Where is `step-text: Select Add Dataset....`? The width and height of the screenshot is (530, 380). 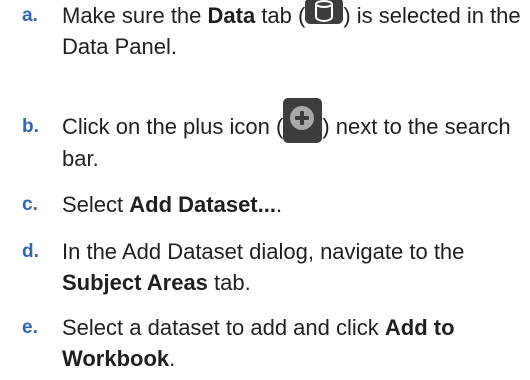 step-text: Select Add Dataset.... is located at coordinates (292, 204).